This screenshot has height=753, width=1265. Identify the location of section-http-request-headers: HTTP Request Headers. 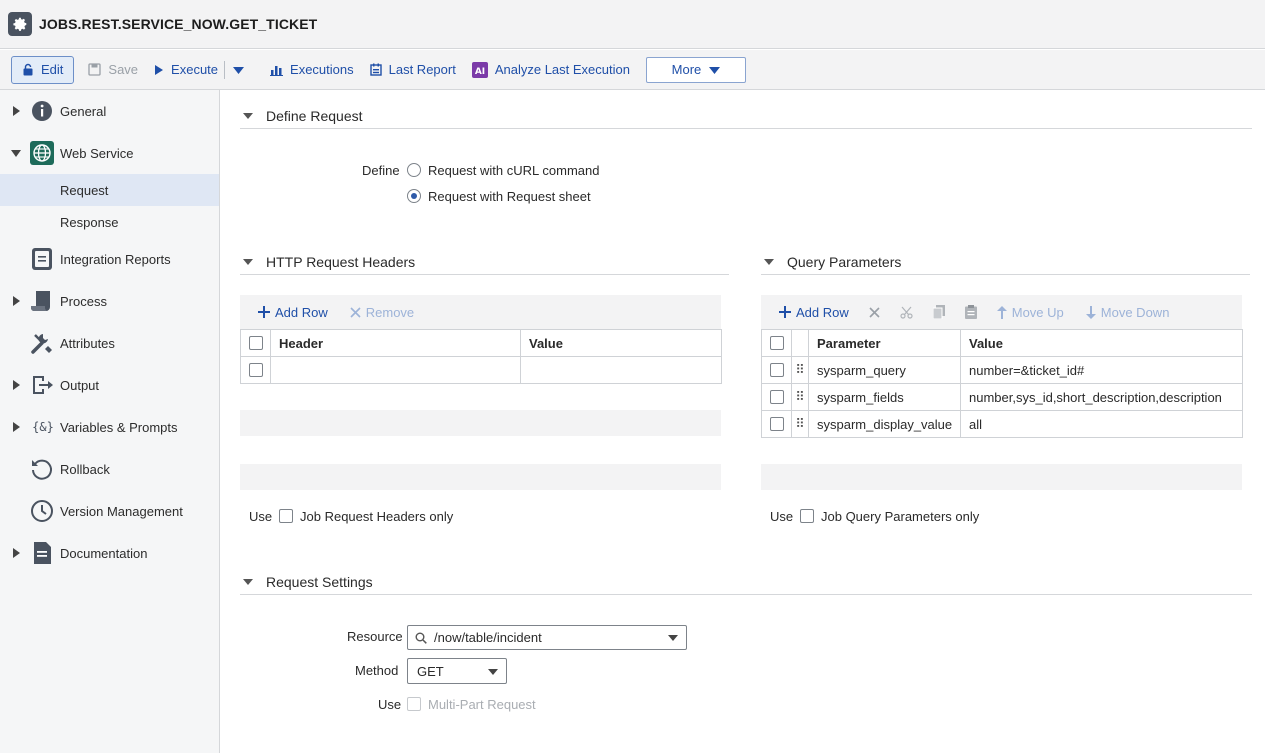
(484, 262).